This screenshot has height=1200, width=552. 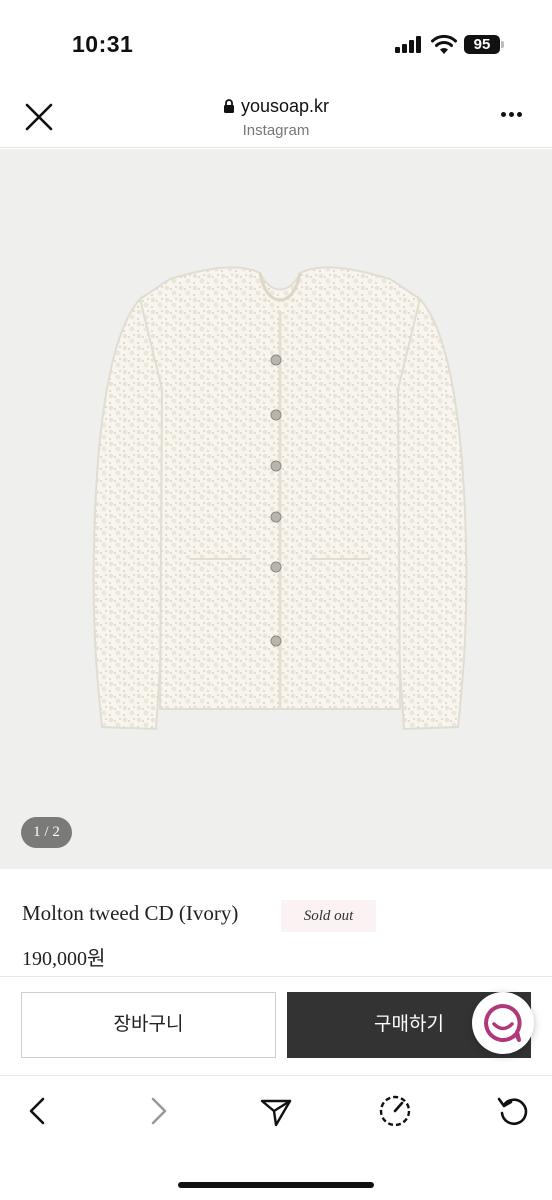 What do you see at coordinates (409, 44) in the screenshot?
I see `signal-icon` at bounding box center [409, 44].